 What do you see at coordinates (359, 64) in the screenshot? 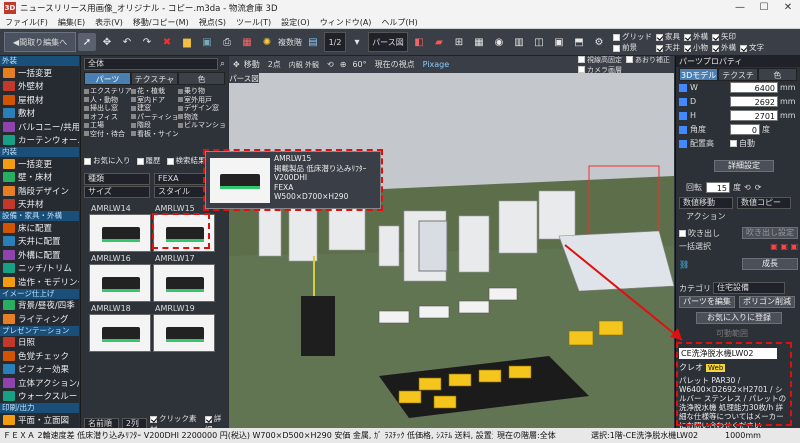
I see `angle-value: 60°` at bounding box center [359, 64].